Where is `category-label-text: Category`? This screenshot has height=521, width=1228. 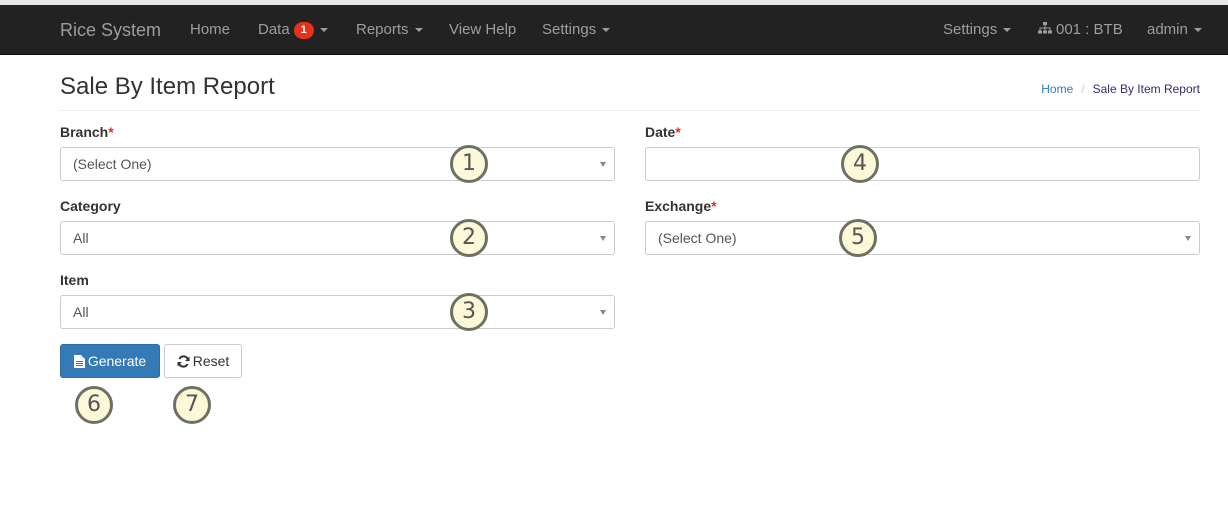 category-label-text: Category is located at coordinates (90, 206).